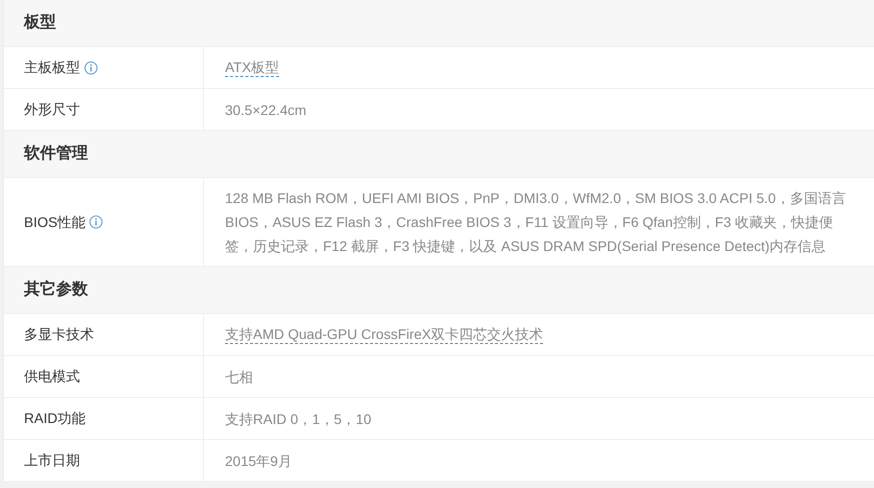 This screenshot has width=874, height=488. I want to click on spec-label: 外形尺寸, so click(52, 109).